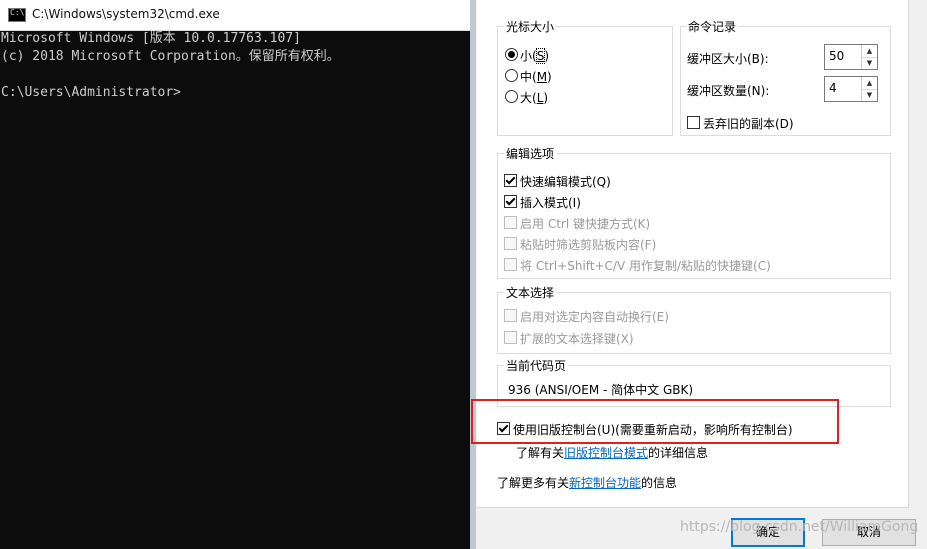  Describe the element at coordinates (91, 93) in the screenshot. I see `console-prompt: C:\Users\Administrator>` at that location.